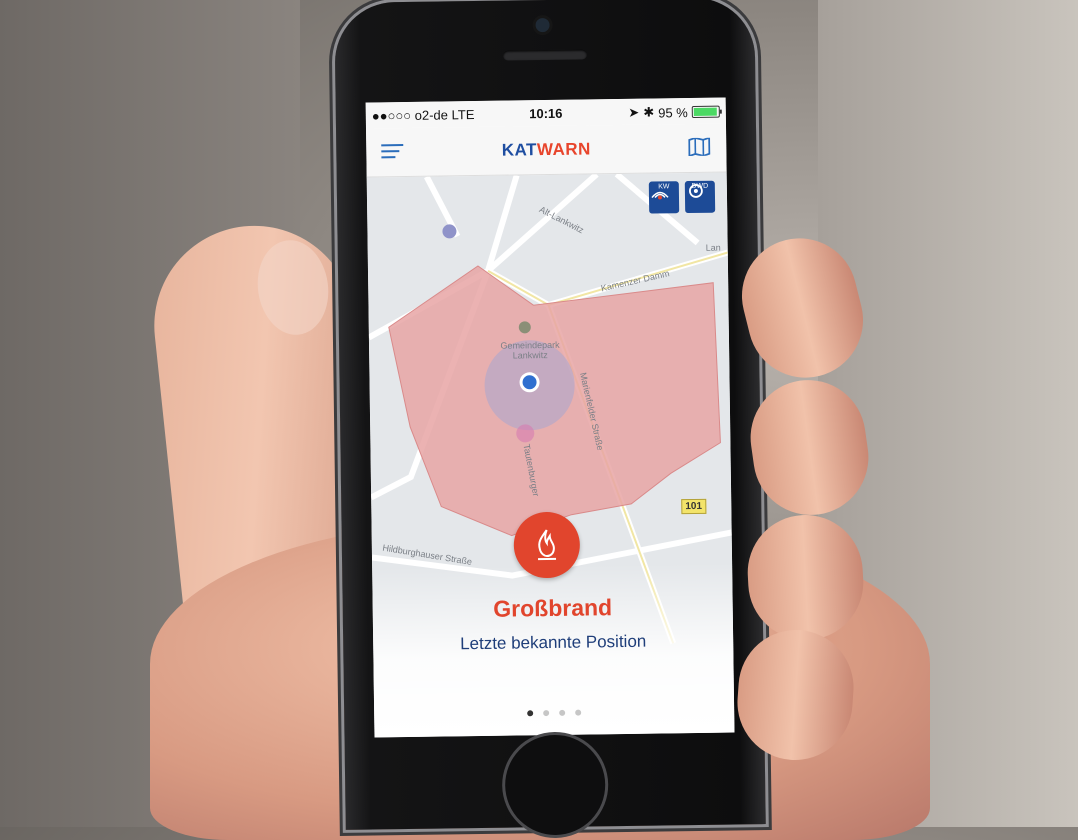 The height and width of the screenshot is (840, 1078). Describe the element at coordinates (545, 54) in the screenshot. I see `earpiece` at that location.